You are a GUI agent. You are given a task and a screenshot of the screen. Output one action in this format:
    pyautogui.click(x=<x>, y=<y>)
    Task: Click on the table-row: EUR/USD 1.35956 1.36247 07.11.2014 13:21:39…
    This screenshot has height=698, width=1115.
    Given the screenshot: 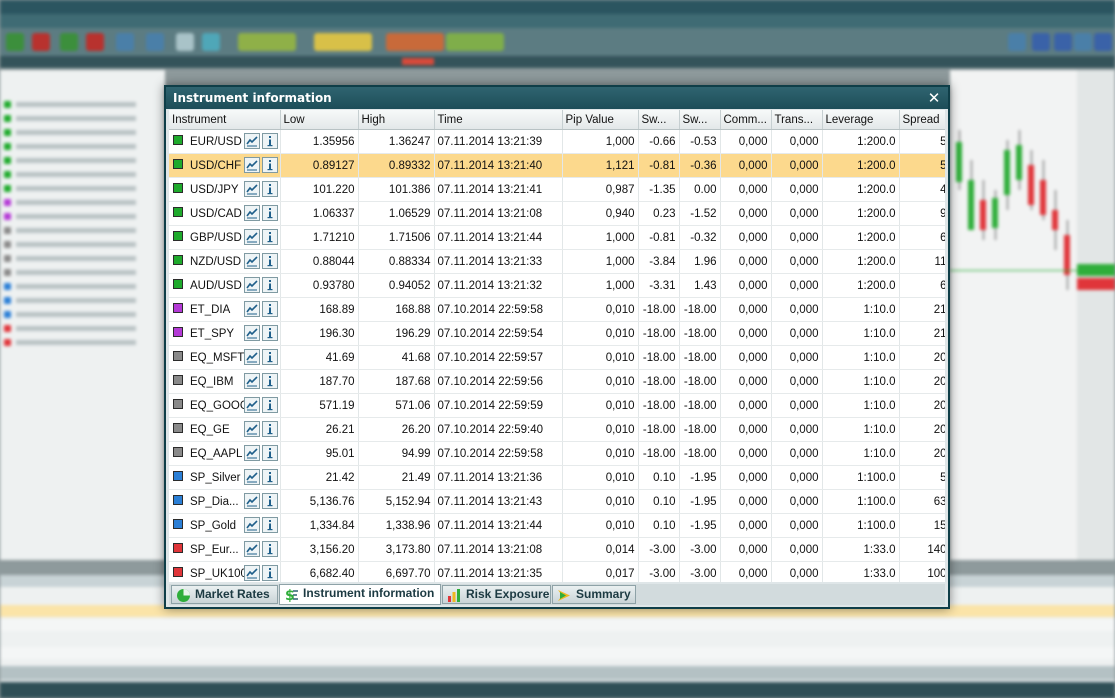 What is the action you would take?
    pyautogui.click(x=557, y=141)
    